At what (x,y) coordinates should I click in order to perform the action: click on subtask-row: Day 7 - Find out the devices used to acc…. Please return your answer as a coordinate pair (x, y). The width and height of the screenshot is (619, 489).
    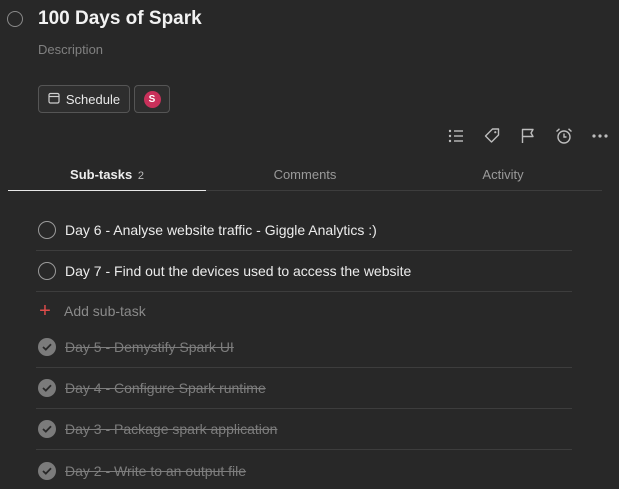
    Looking at the image, I should click on (304, 271).